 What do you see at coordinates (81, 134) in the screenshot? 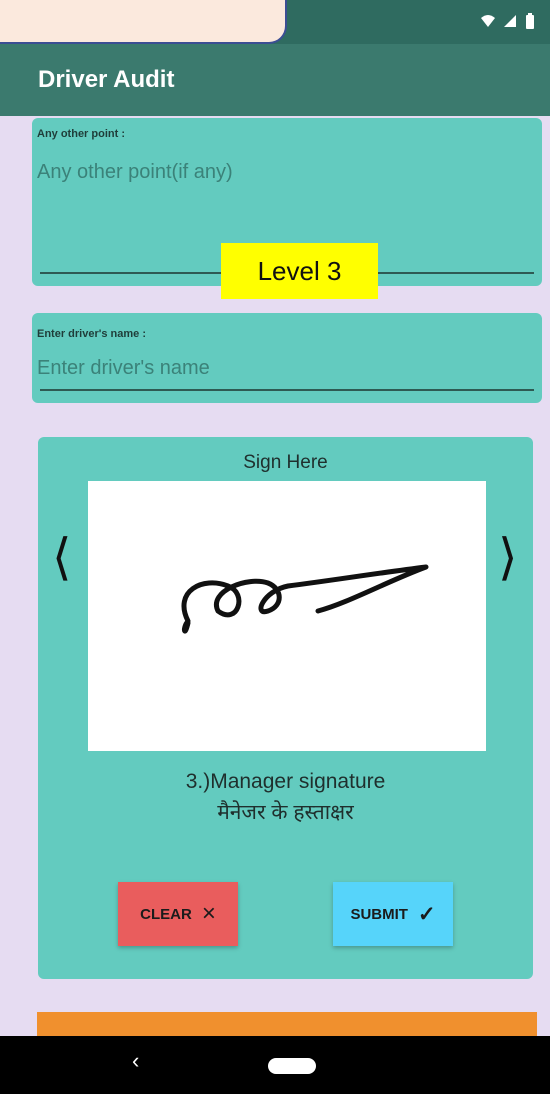
I see `other-point-label: Any other point :` at bounding box center [81, 134].